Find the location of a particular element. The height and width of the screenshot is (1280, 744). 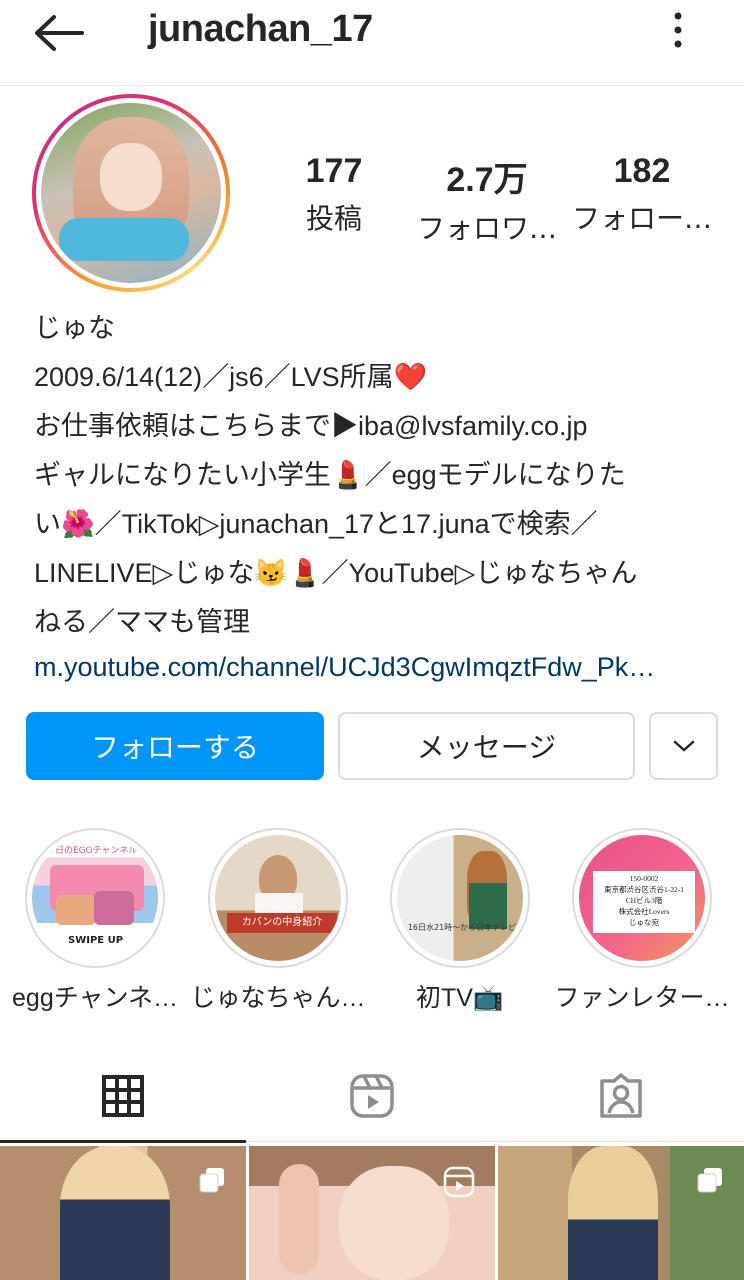

address-line: じゅな宛 is located at coordinates (644, 922).